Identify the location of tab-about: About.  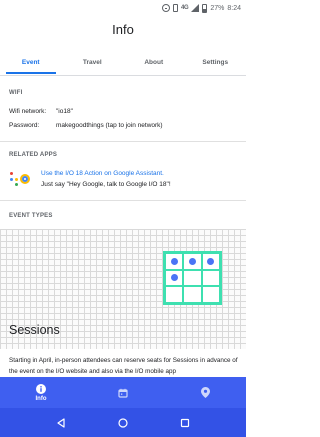
(154, 64).